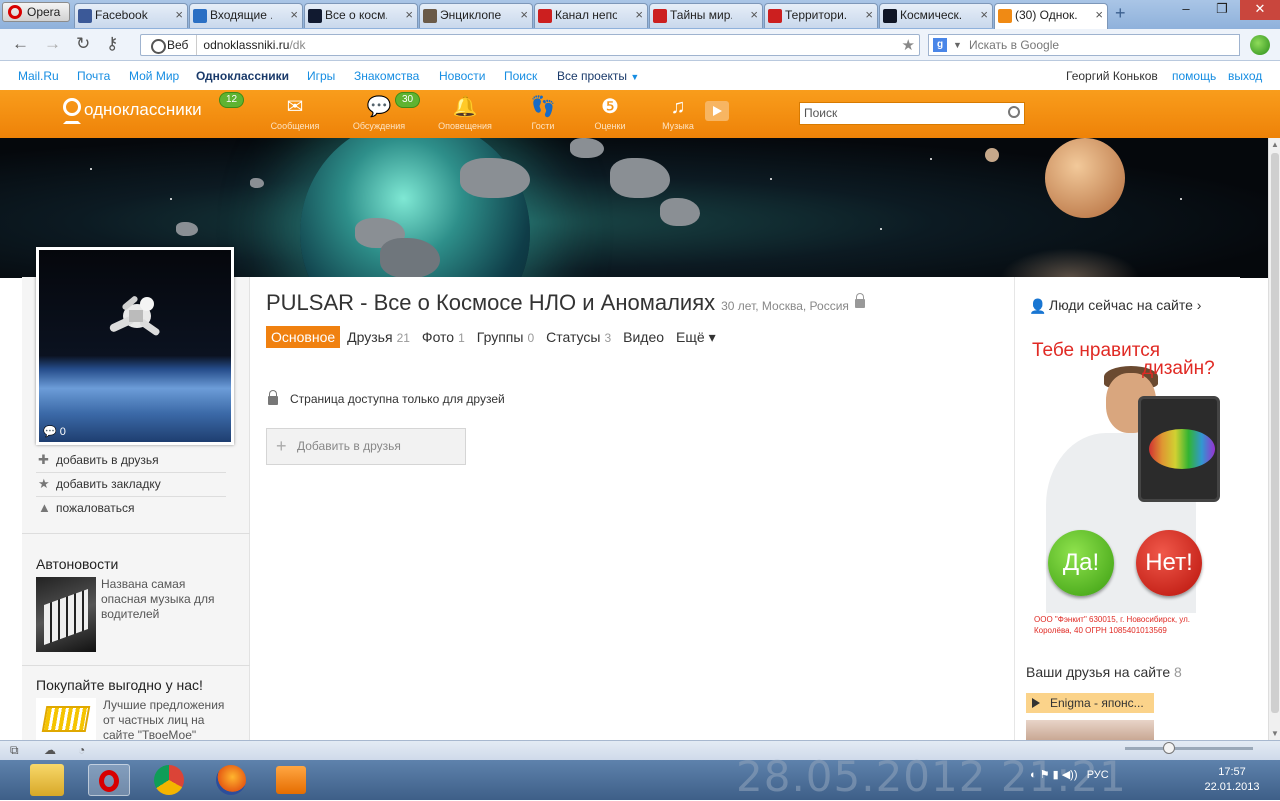 The width and height of the screenshot is (1280, 801). What do you see at coordinates (1232, 780) in the screenshot?
I see `taskbar-clock: 17:57 22.01.2013` at bounding box center [1232, 780].